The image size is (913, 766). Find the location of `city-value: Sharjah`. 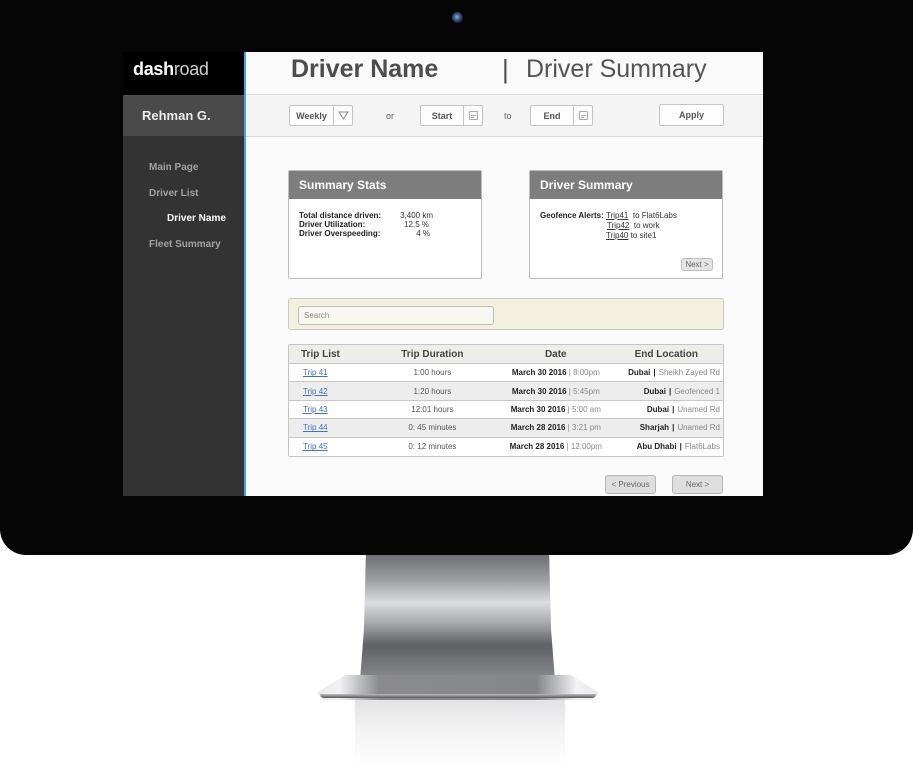

city-value: Sharjah is located at coordinates (654, 428).